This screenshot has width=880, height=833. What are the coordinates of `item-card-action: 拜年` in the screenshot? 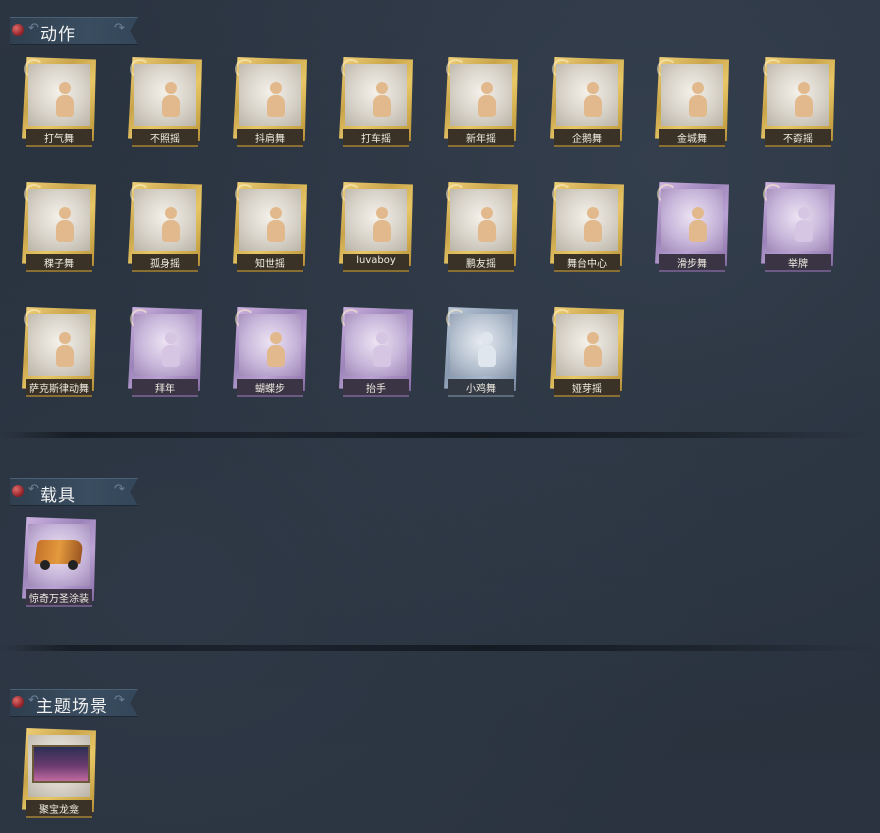 It's located at (165, 355).